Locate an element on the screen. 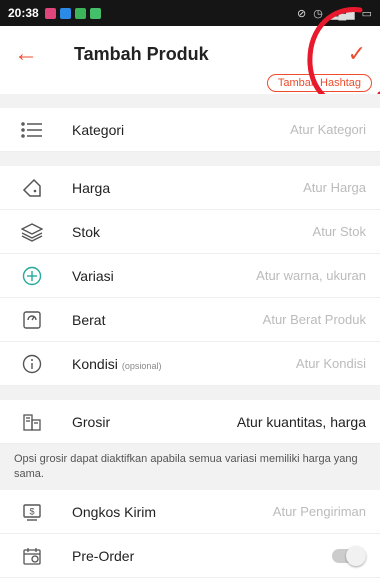 The image size is (380, 578). battery-icon: ▭ is located at coordinates (366, 13).